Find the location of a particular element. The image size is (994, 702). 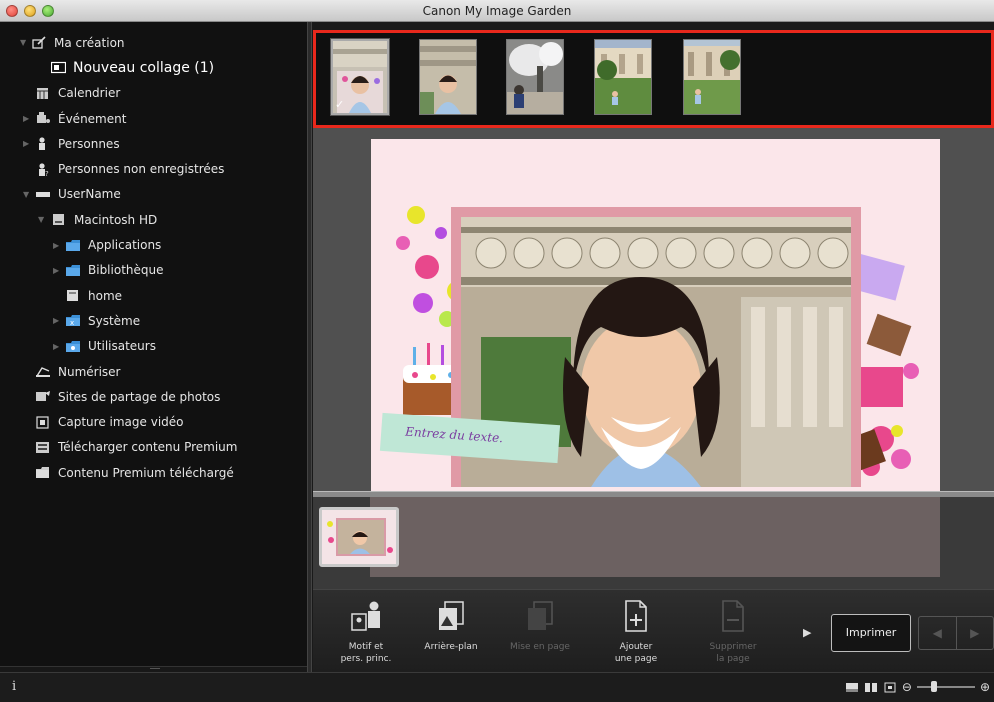

background-button: Arrière-plan is located at coordinates (451, 625).